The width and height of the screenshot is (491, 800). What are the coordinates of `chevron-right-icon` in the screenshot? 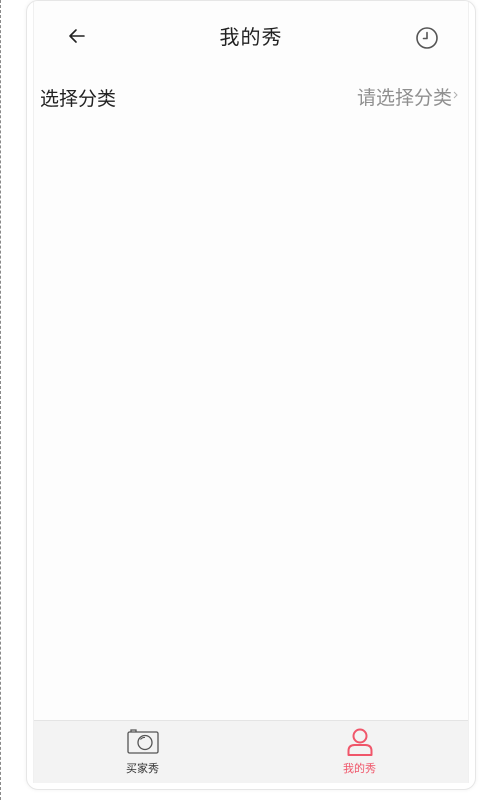 It's located at (455, 95).